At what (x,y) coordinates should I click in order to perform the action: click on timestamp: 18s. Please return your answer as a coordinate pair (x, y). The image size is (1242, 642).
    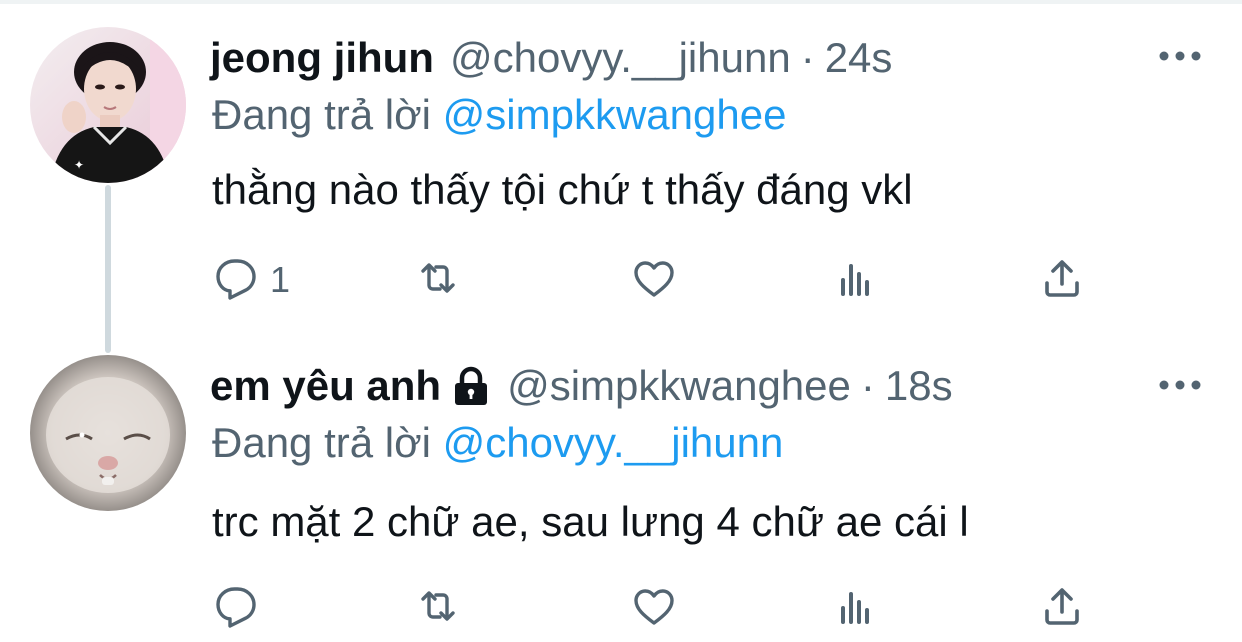
    Looking at the image, I should click on (919, 386).